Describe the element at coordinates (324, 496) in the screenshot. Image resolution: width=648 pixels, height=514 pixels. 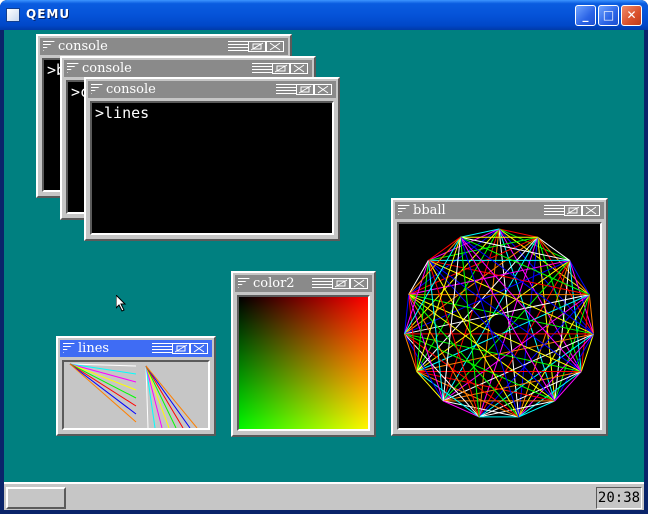
I see `guest-taskbar: 20:38` at that location.